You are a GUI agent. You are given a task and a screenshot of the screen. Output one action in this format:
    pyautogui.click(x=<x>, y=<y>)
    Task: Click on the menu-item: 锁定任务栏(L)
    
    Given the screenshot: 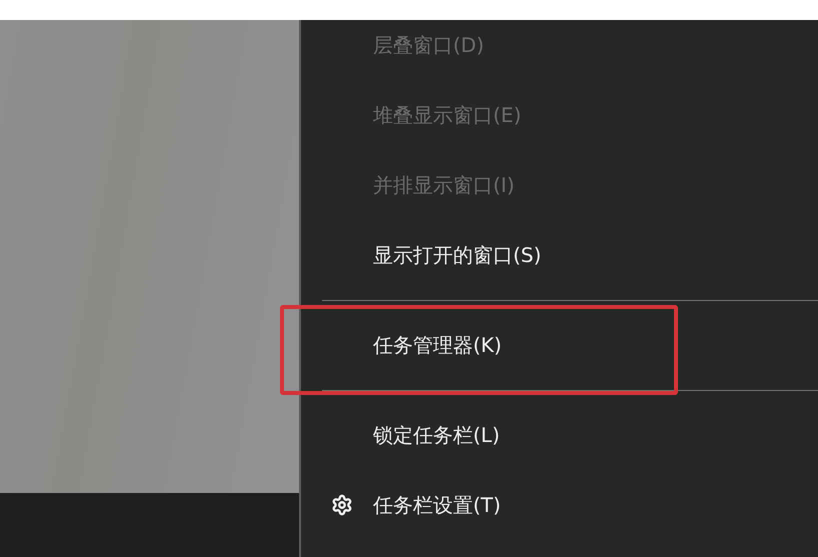 What is the action you would take?
    pyautogui.click(x=559, y=435)
    